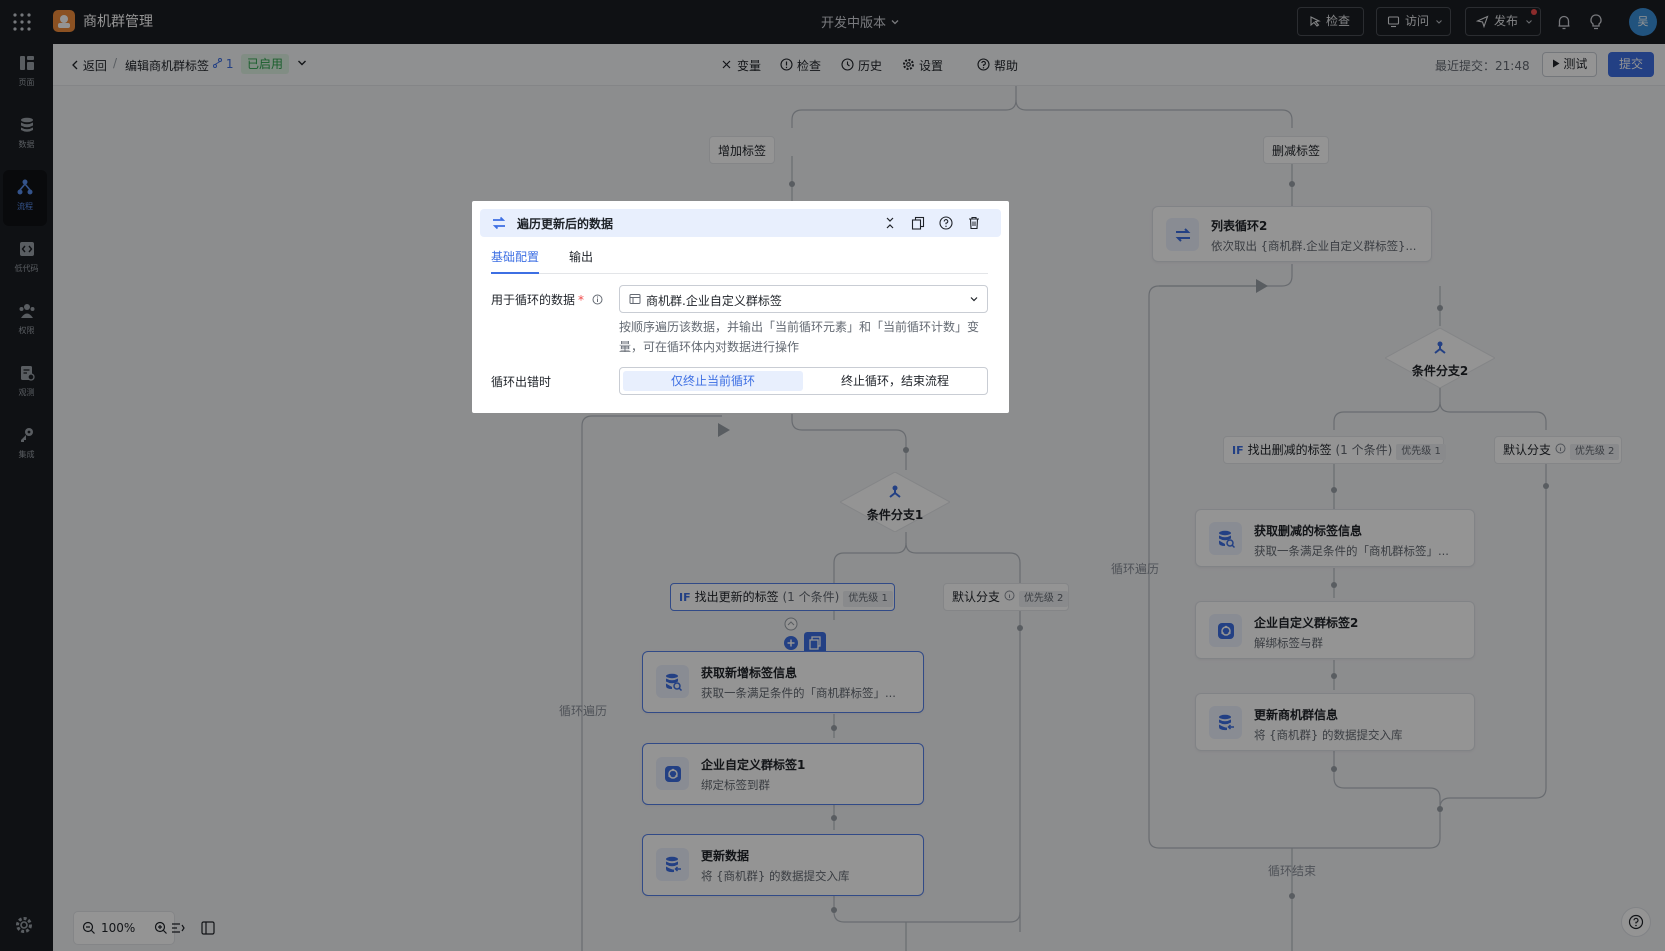 The height and width of the screenshot is (951, 1665). What do you see at coordinates (739, 260) in the screenshot?
I see `panel-tabs: 基础配置 输出` at bounding box center [739, 260].